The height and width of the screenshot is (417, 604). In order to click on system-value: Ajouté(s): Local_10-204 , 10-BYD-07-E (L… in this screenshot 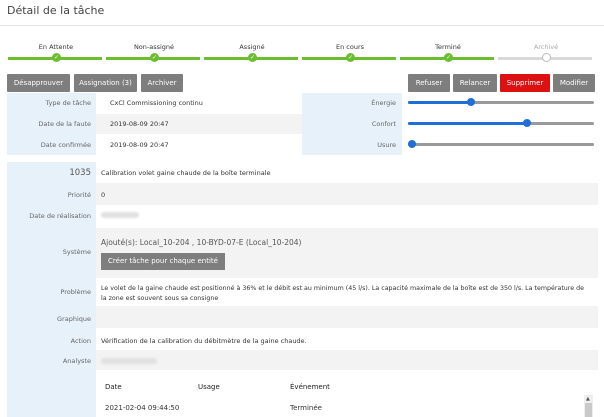, I will do `click(201, 242)`.